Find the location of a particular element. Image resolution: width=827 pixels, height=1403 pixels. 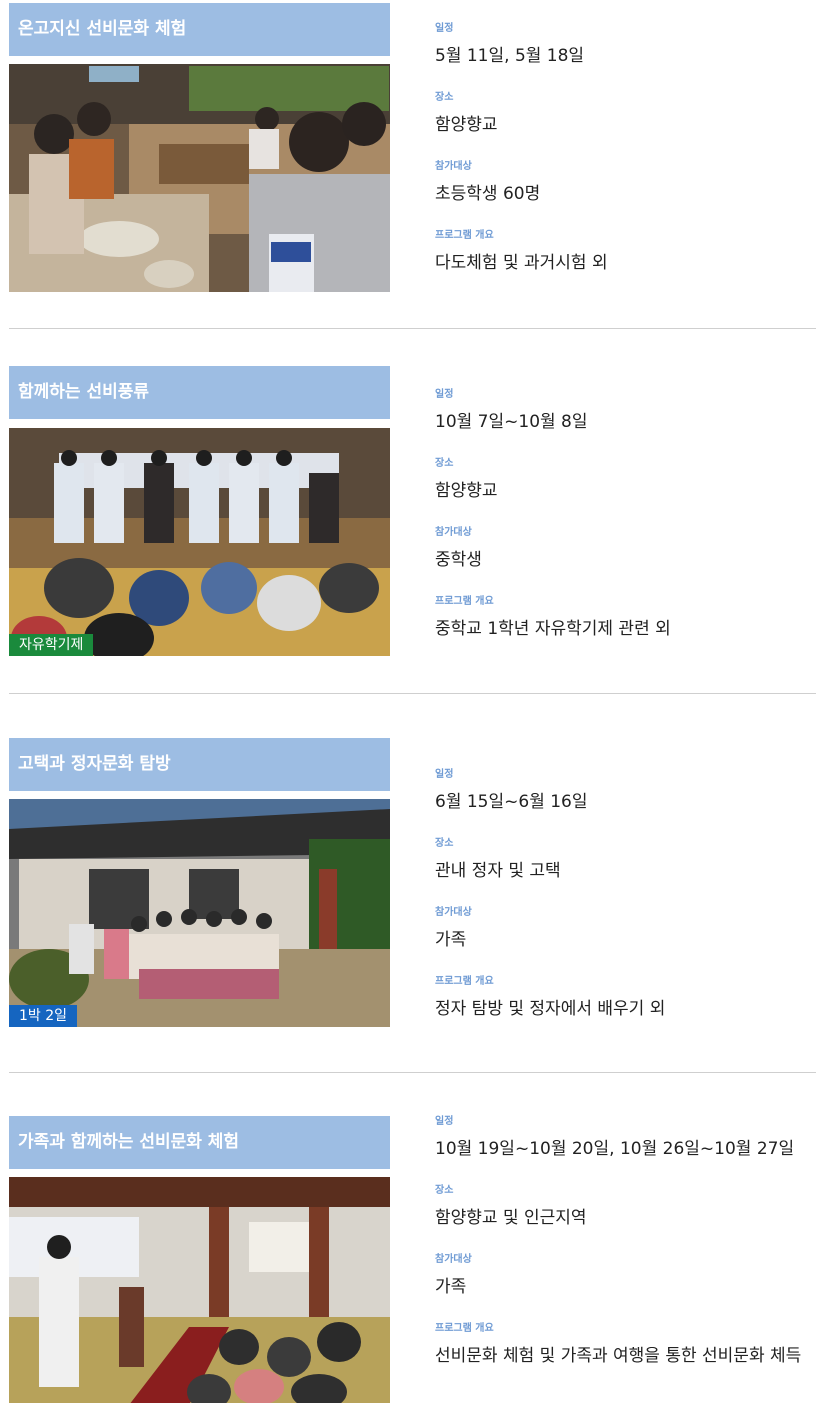

schedule-value: 5월 11일, 5월 18일 is located at coordinates (510, 56).